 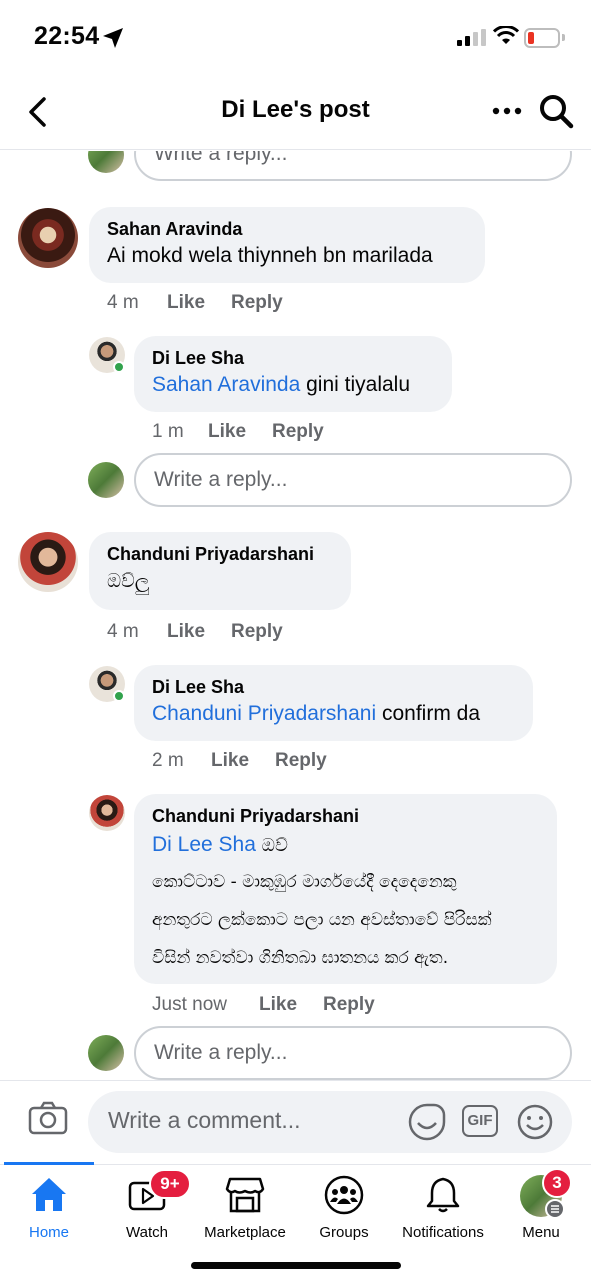 What do you see at coordinates (245, 1195) in the screenshot?
I see `marketplace-icon` at bounding box center [245, 1195].